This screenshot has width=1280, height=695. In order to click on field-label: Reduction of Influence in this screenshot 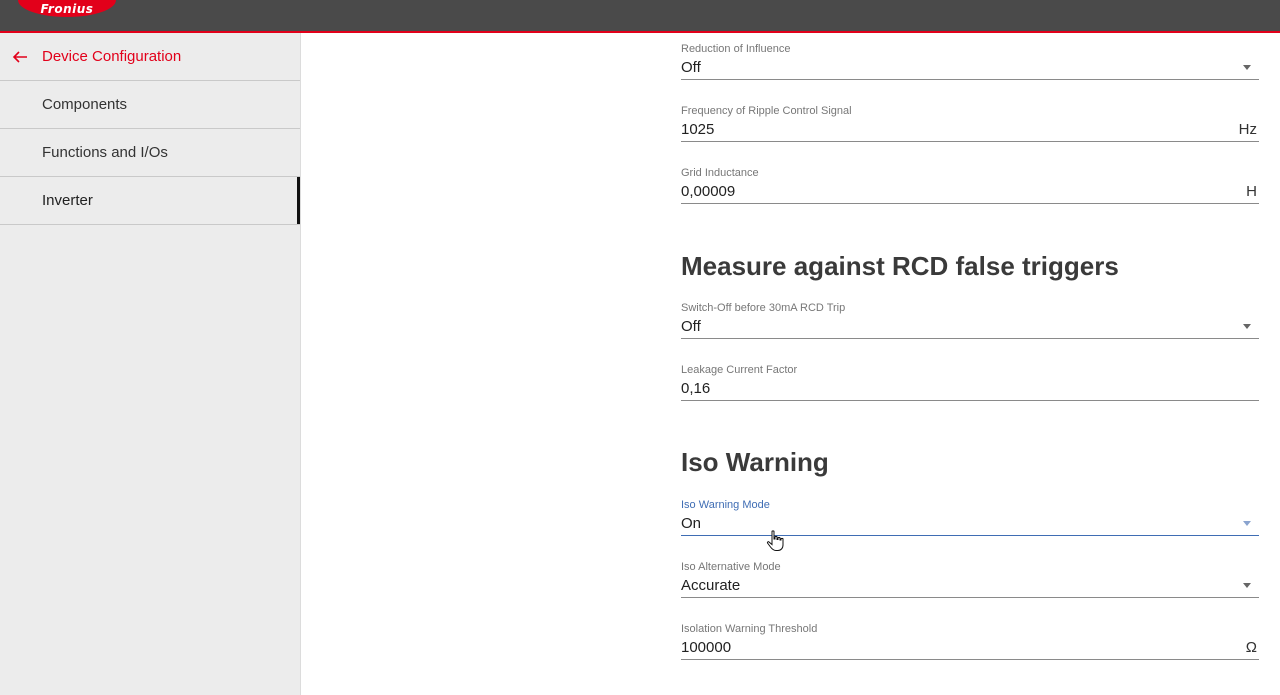, I will do `click(736, 49)`.